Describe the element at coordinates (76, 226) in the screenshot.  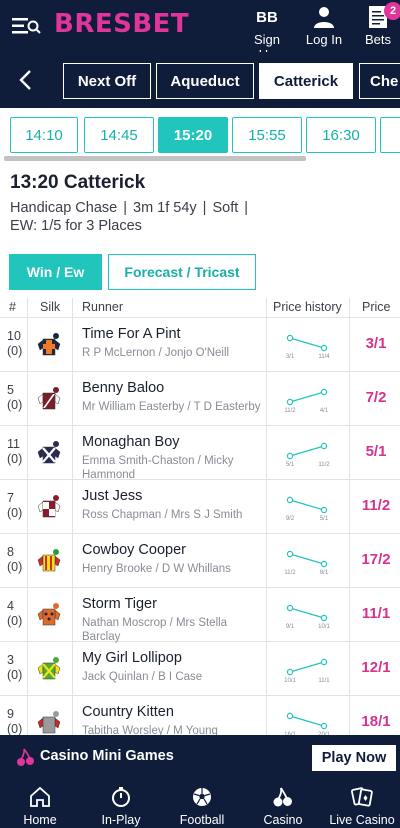
I see `race-each-way: EW: 1/5 for 3 Places` at that location.